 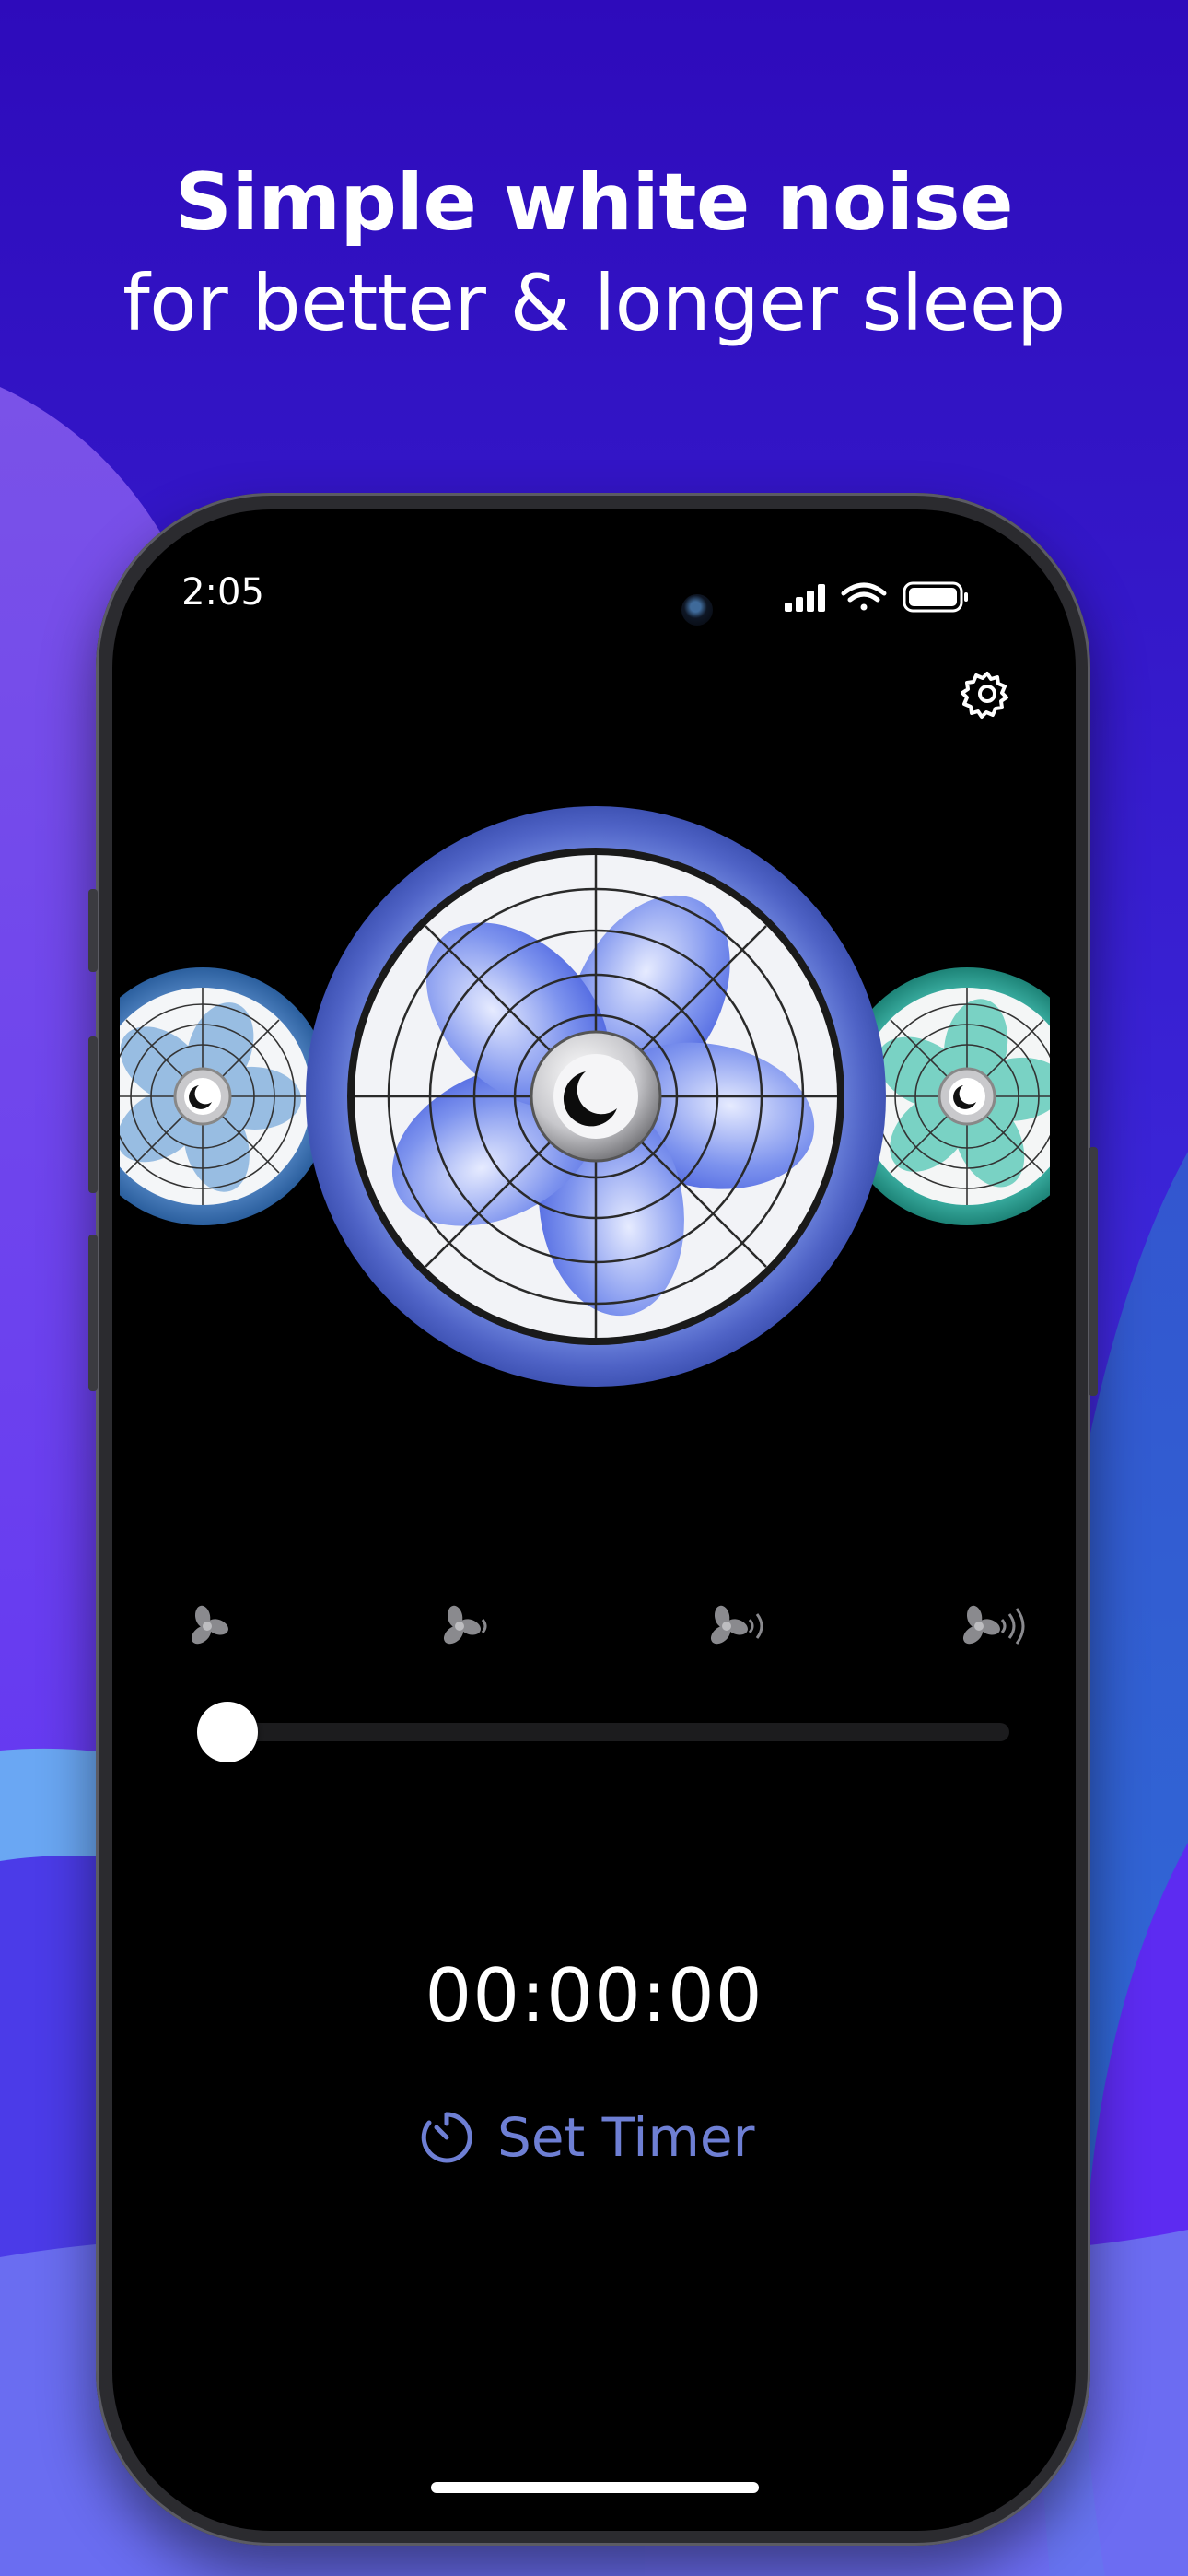 What do you see at coordinates (594, 1996) in the screenshot?
I see `timer-display: 00:00:00` at bounding box center [594, 1996].